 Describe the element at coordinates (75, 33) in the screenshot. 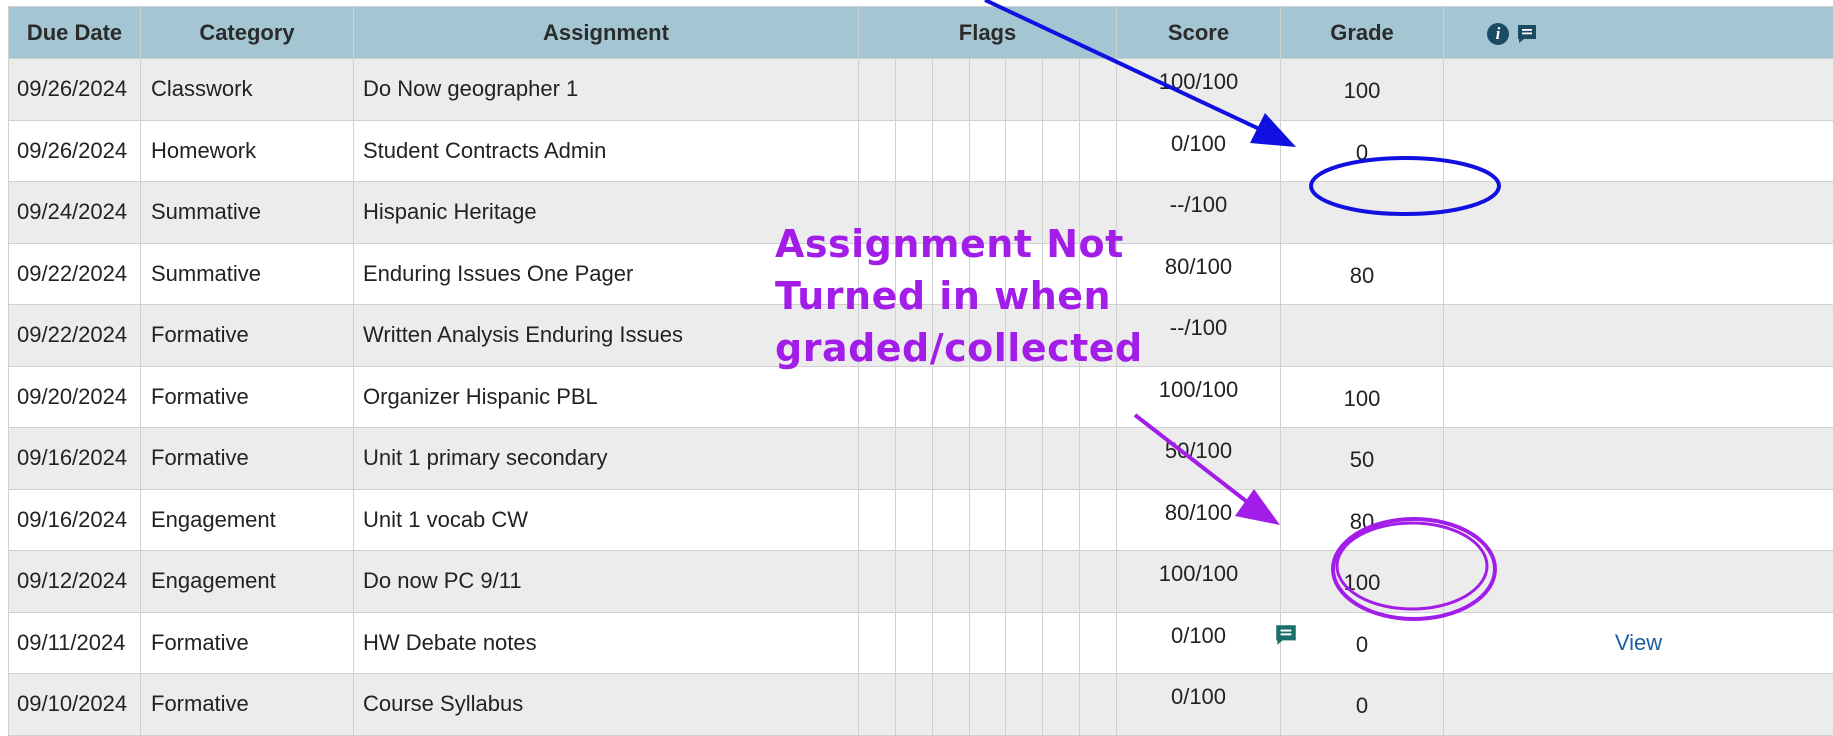

I see `header-due-date: Due Date` at that location.